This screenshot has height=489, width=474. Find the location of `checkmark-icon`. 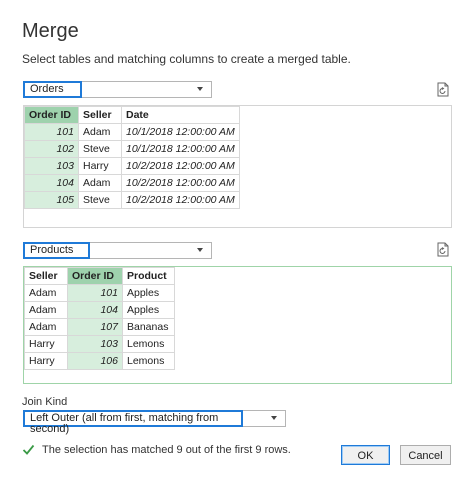

checkmark-icon is located at coordinates (28, 449).